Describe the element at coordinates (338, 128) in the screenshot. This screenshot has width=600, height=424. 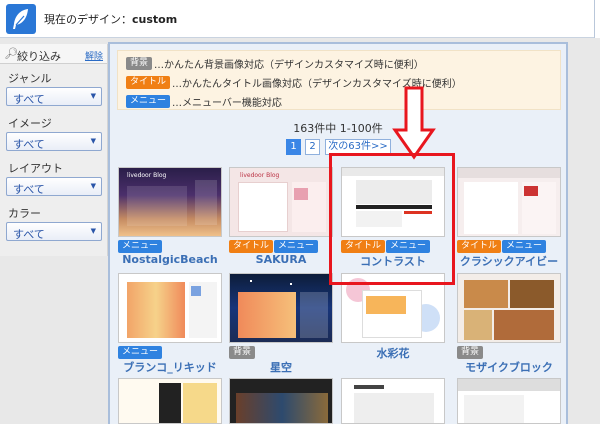
I see `result-count: 163件中 1-100件` at that location.